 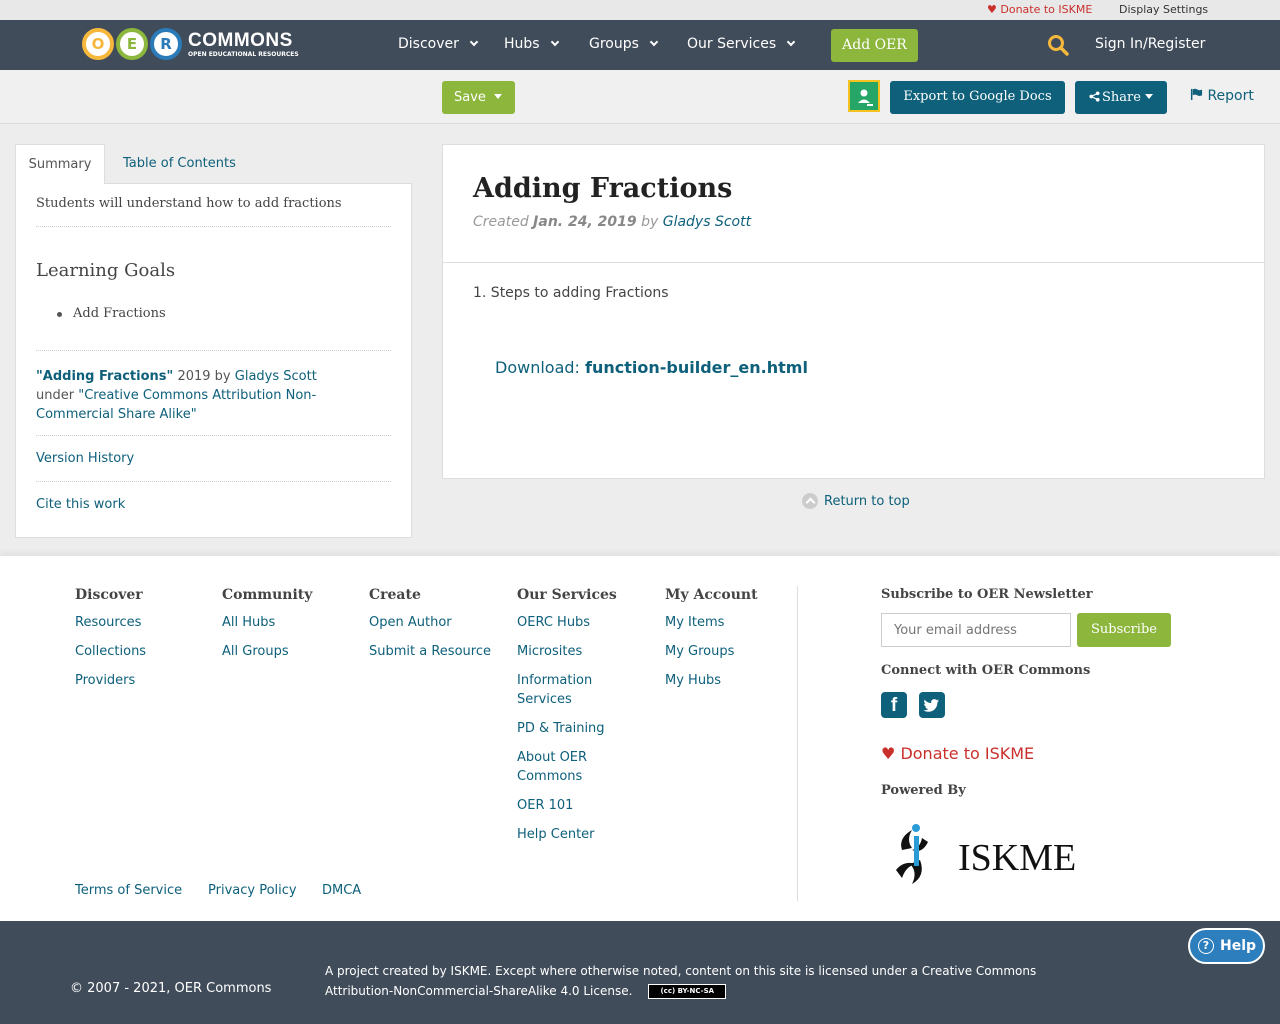 I want to click on twitter-icon, so click(x=932, y=705).